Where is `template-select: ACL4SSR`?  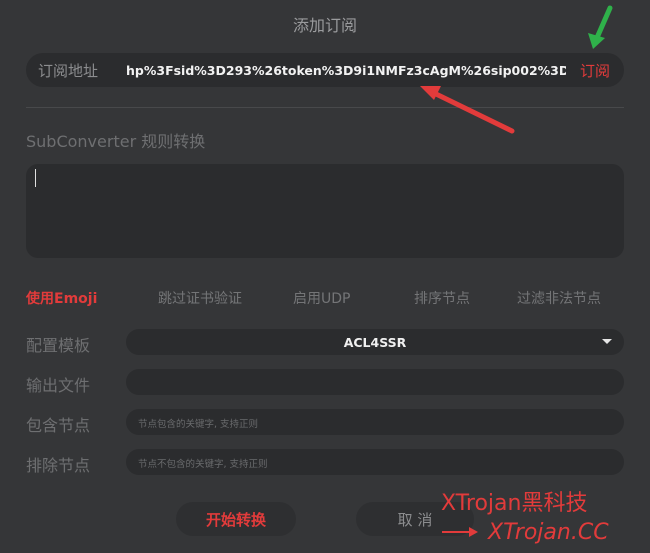
template-select: ACL4SSR is located at coordinates (375, 342).